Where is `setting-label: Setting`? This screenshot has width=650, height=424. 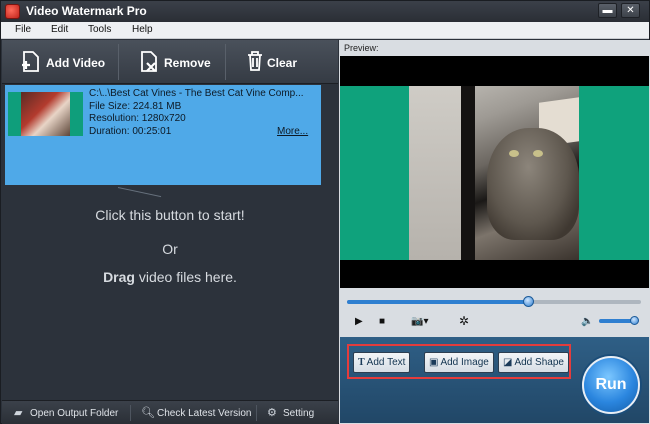
setting-label: Setting is located at coordinates (299, 413).